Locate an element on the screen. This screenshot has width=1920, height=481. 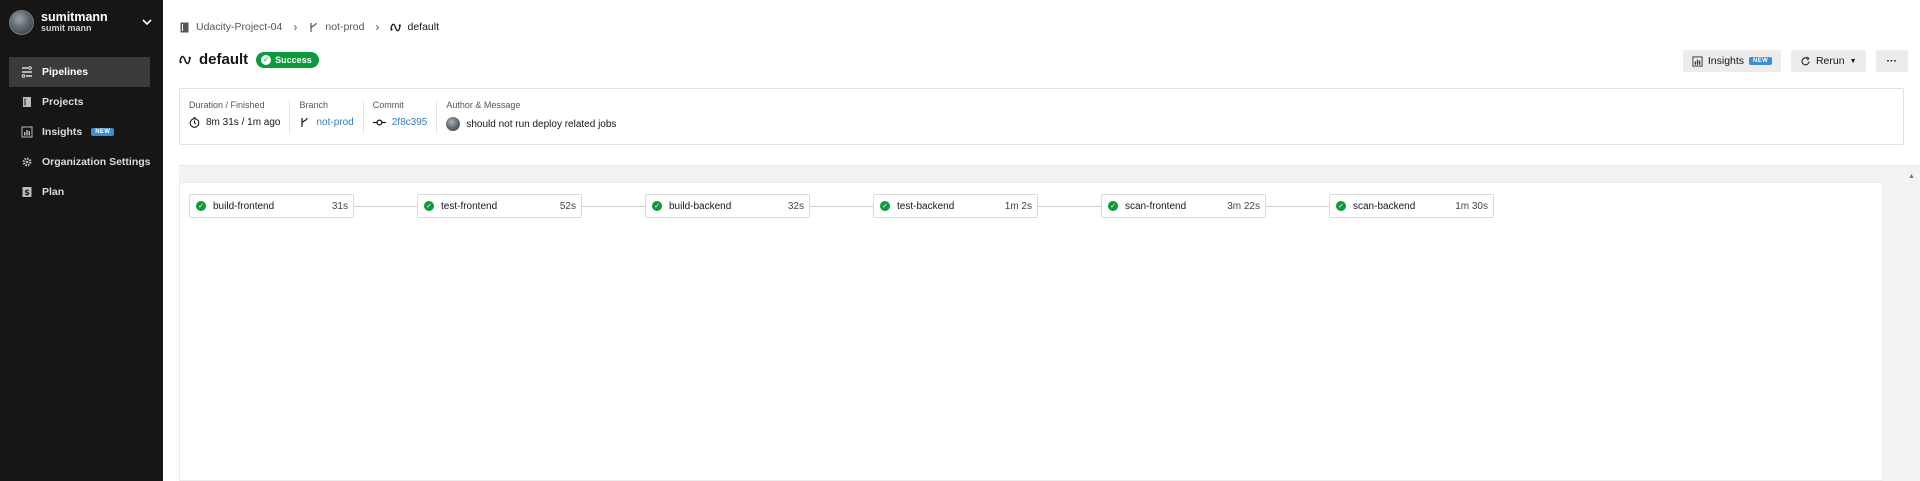
commit-link: 2f8c395 is located at coordinates (410, 122).